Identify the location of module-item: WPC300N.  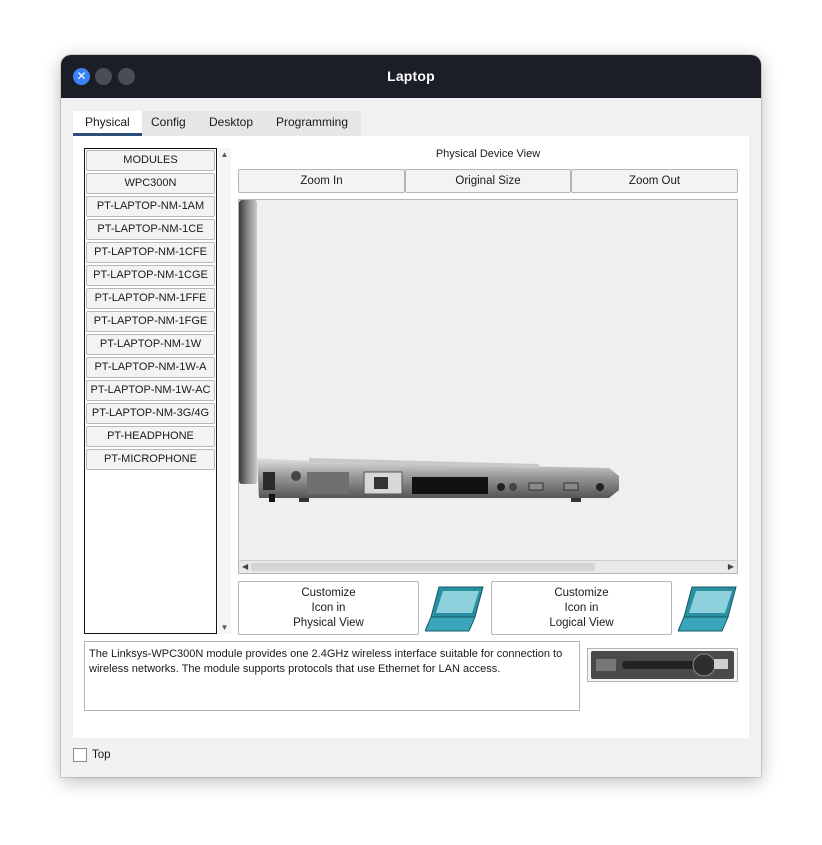
(150, 183).